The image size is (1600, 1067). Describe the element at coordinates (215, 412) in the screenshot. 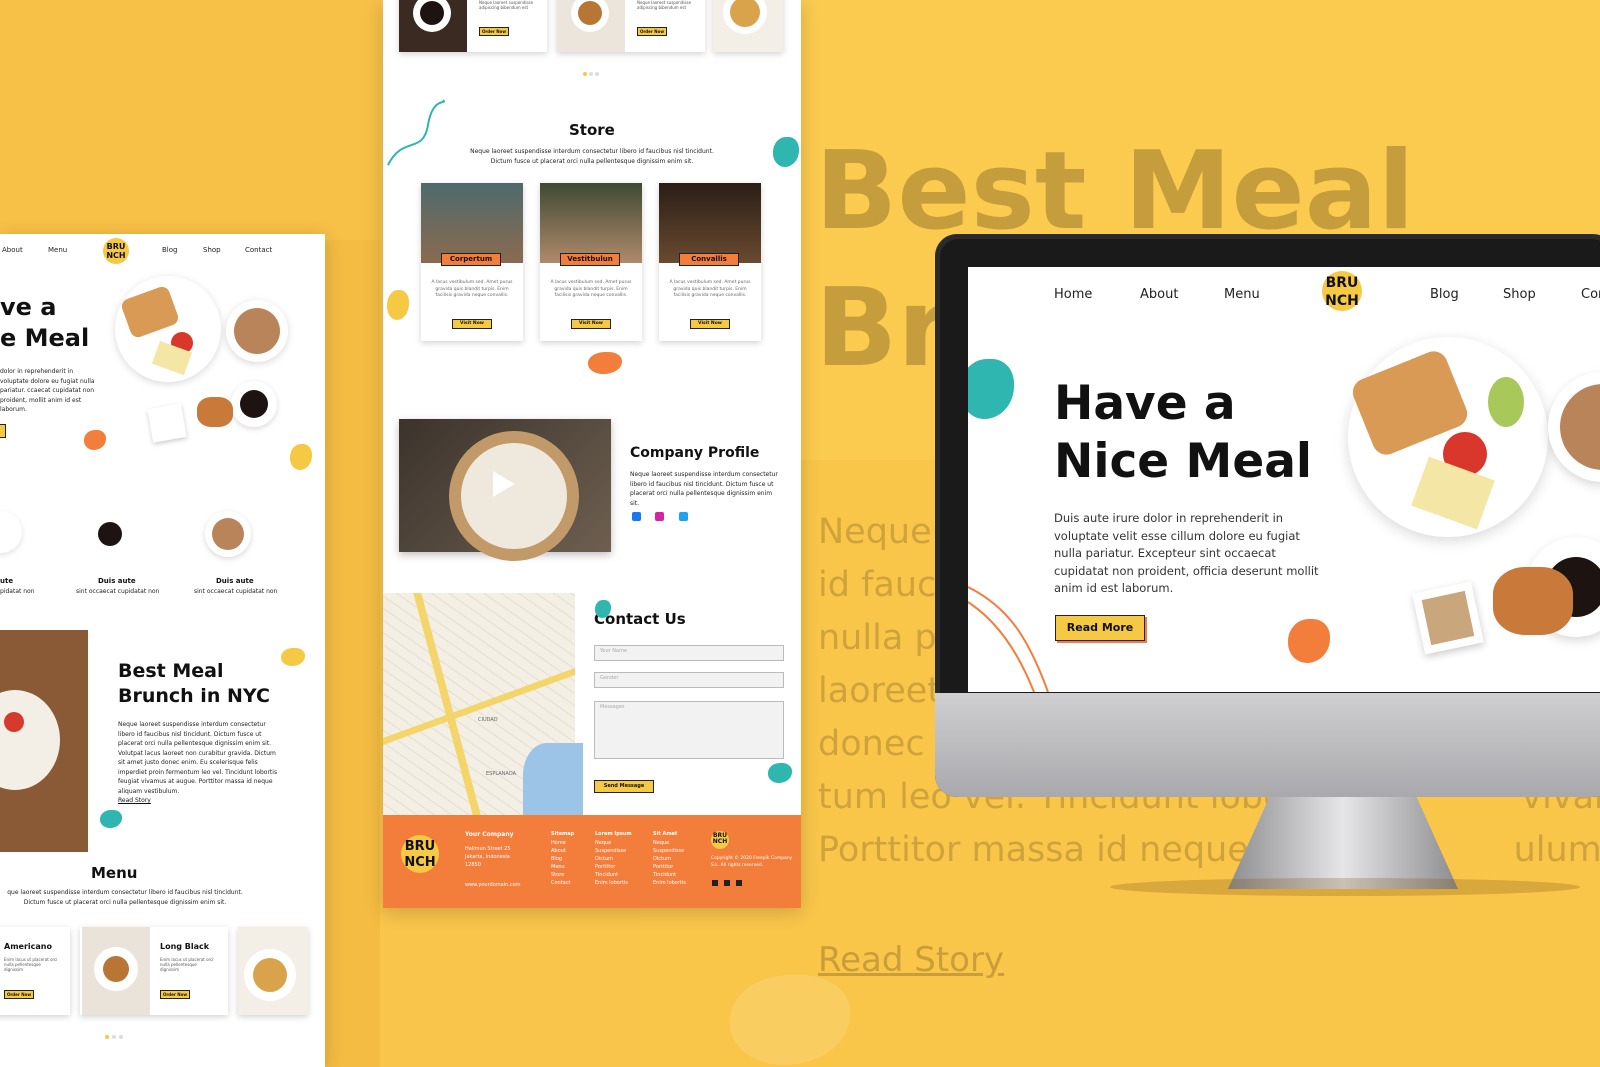

I see `croissant-image` at that location.